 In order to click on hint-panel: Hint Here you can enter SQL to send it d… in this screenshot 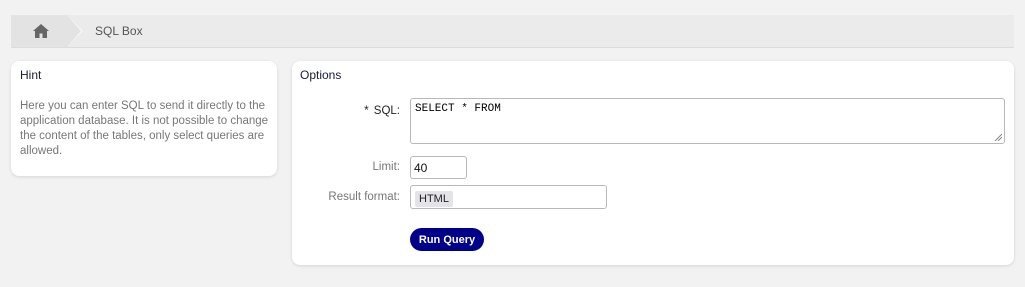, I will do `click(144, 118)`.